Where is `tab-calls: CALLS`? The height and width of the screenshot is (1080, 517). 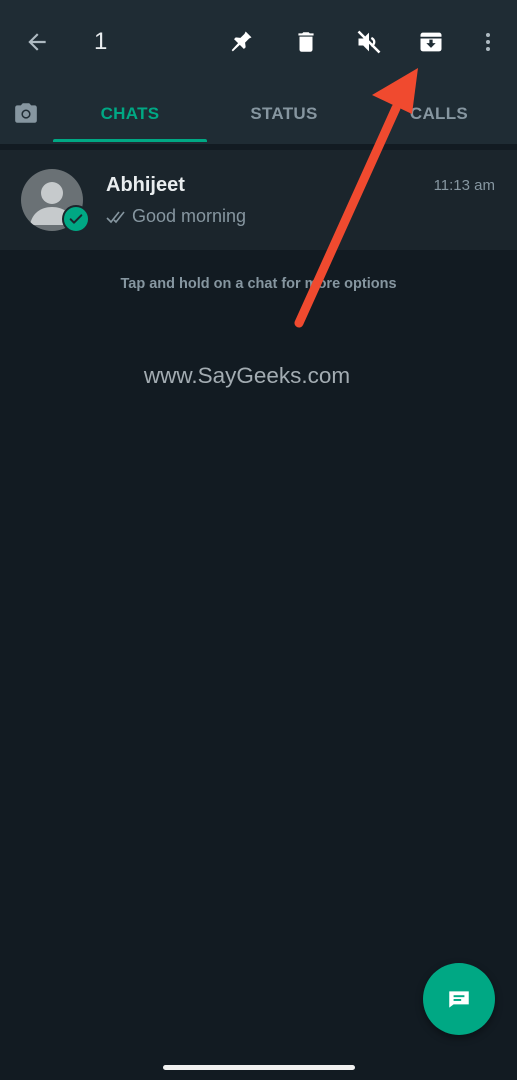 tab-calls: CALLS is located at coordinates (439, 114).